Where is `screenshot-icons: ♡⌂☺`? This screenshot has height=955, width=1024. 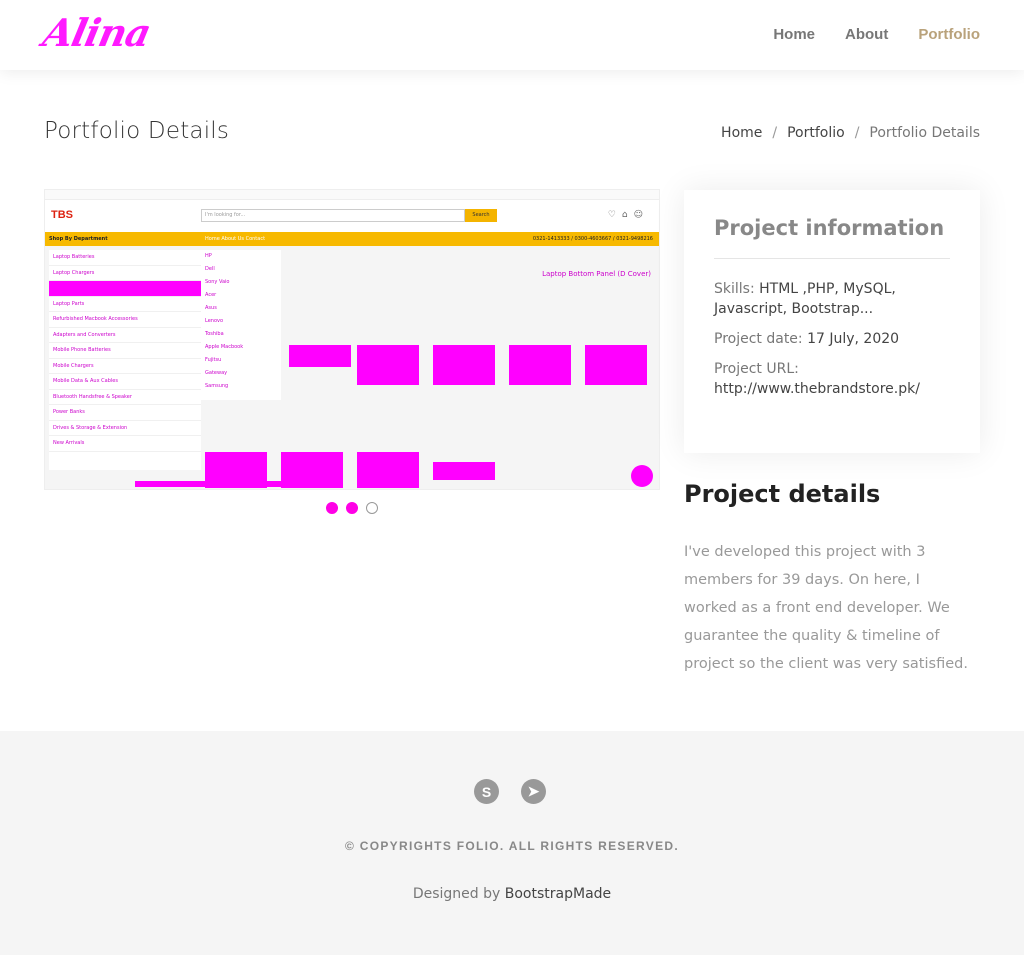 screenshot-icons: ♡⌂☺ is located at coordinates (628, 215).